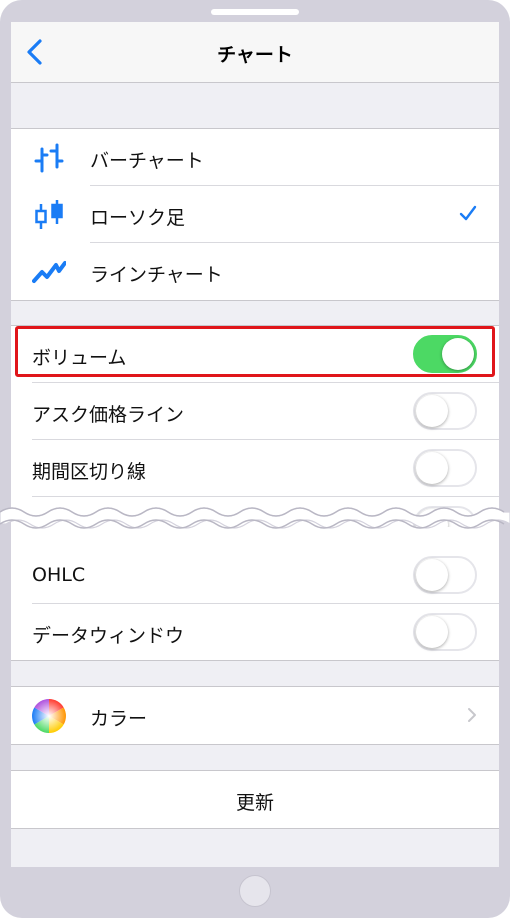 Image resolution: width=510 pixels, height=918 pixels. I want to click on torn-edge, so click(255, 518).